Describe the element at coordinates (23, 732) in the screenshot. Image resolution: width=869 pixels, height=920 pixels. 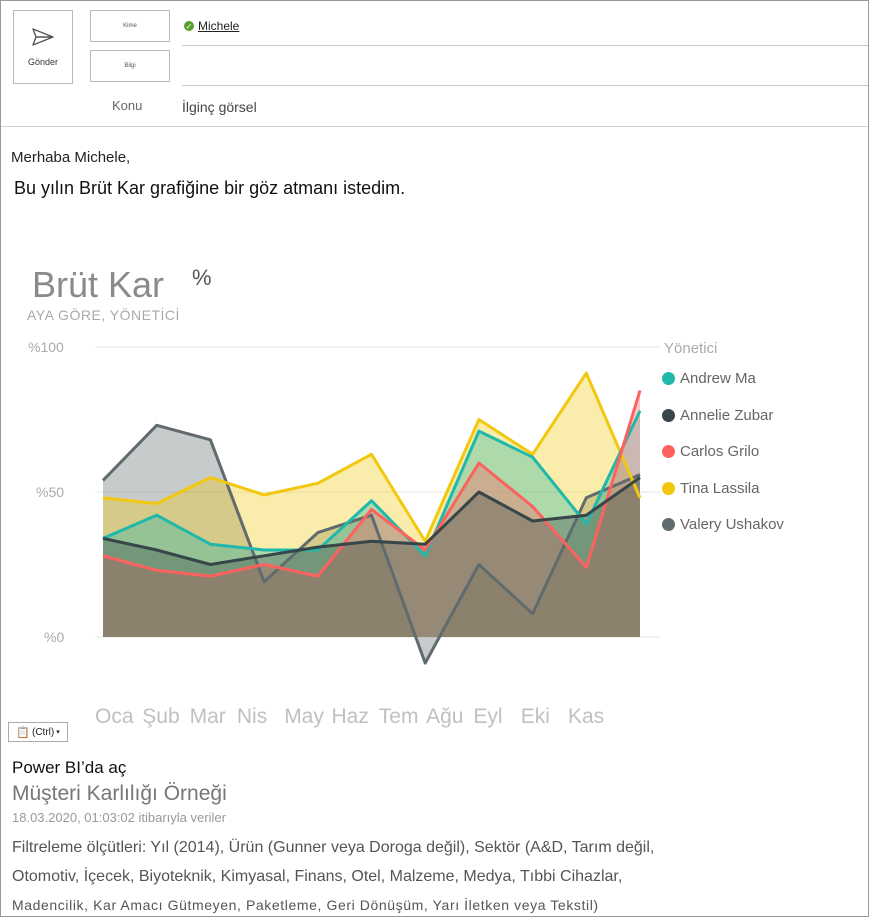
I see `clipboard-icon: 📋` at that location.